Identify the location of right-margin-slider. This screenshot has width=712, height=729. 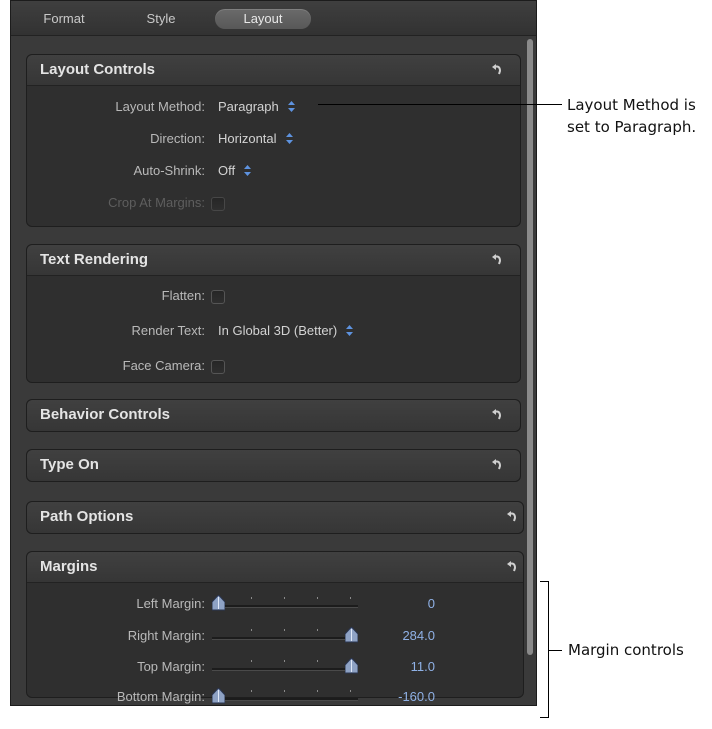
(285, 635).